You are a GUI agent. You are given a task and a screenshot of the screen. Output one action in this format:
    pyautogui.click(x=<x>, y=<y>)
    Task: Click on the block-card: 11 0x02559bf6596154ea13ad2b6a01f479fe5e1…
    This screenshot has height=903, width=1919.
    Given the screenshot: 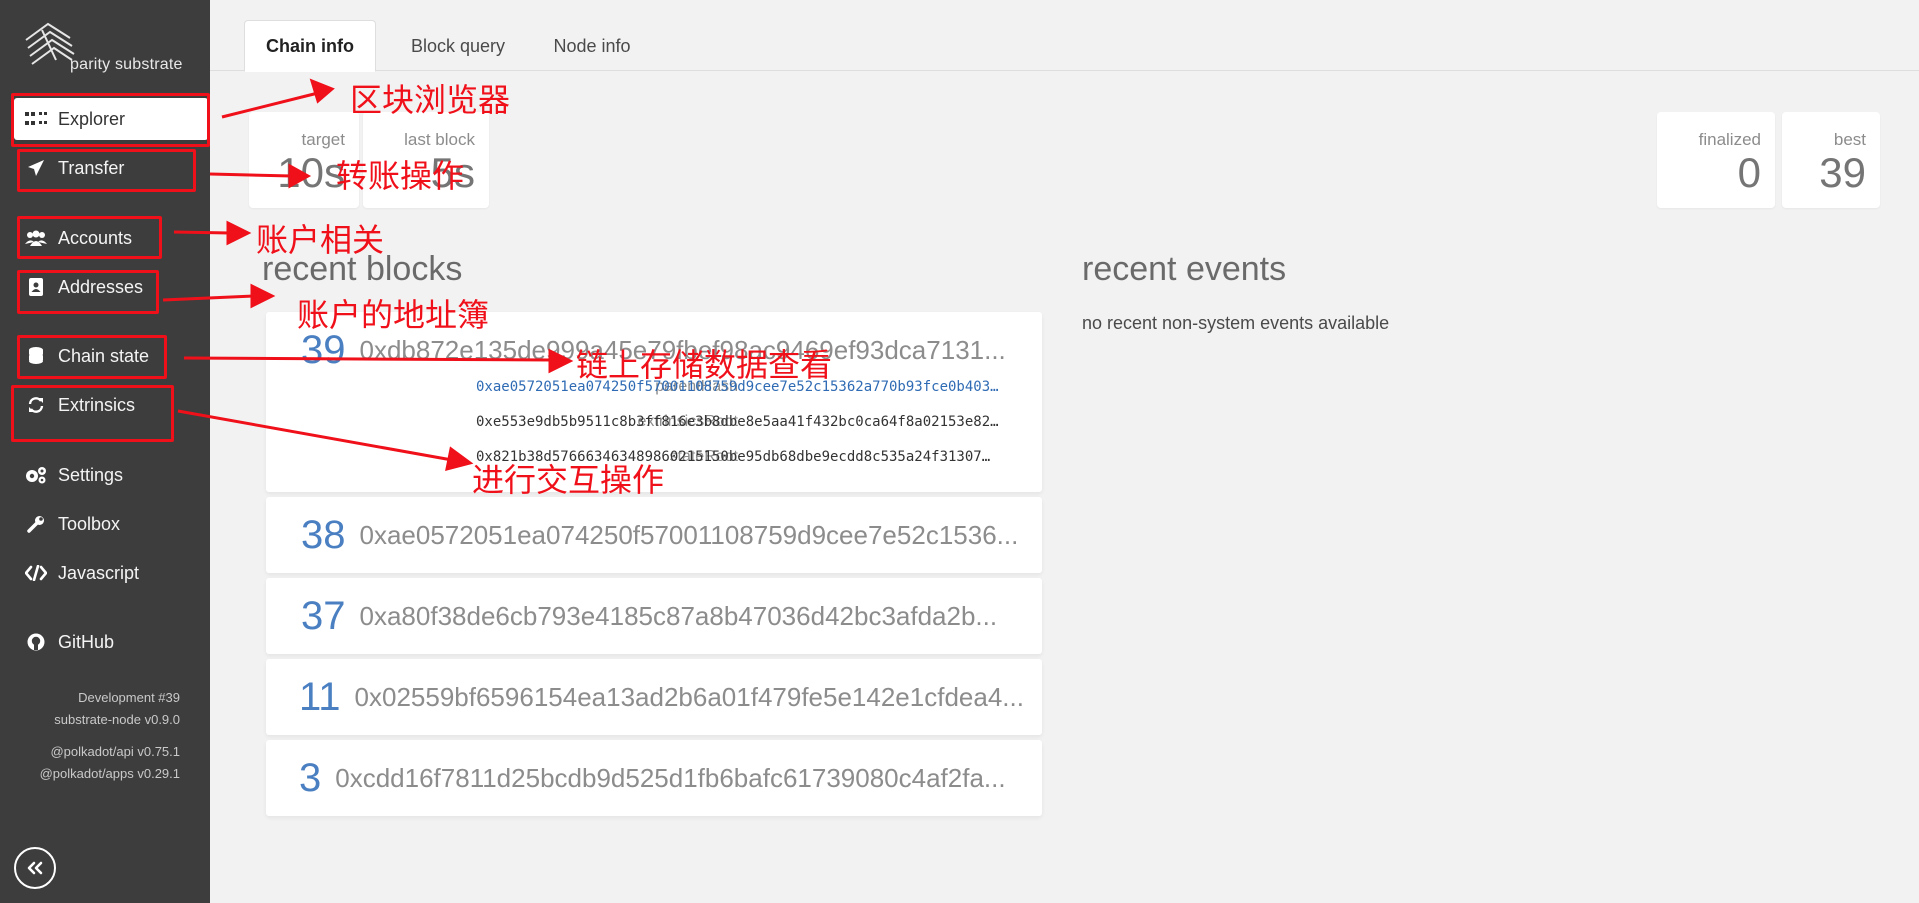 What is the action you would take?
    pyautogui.click(x=654, y=697)
    